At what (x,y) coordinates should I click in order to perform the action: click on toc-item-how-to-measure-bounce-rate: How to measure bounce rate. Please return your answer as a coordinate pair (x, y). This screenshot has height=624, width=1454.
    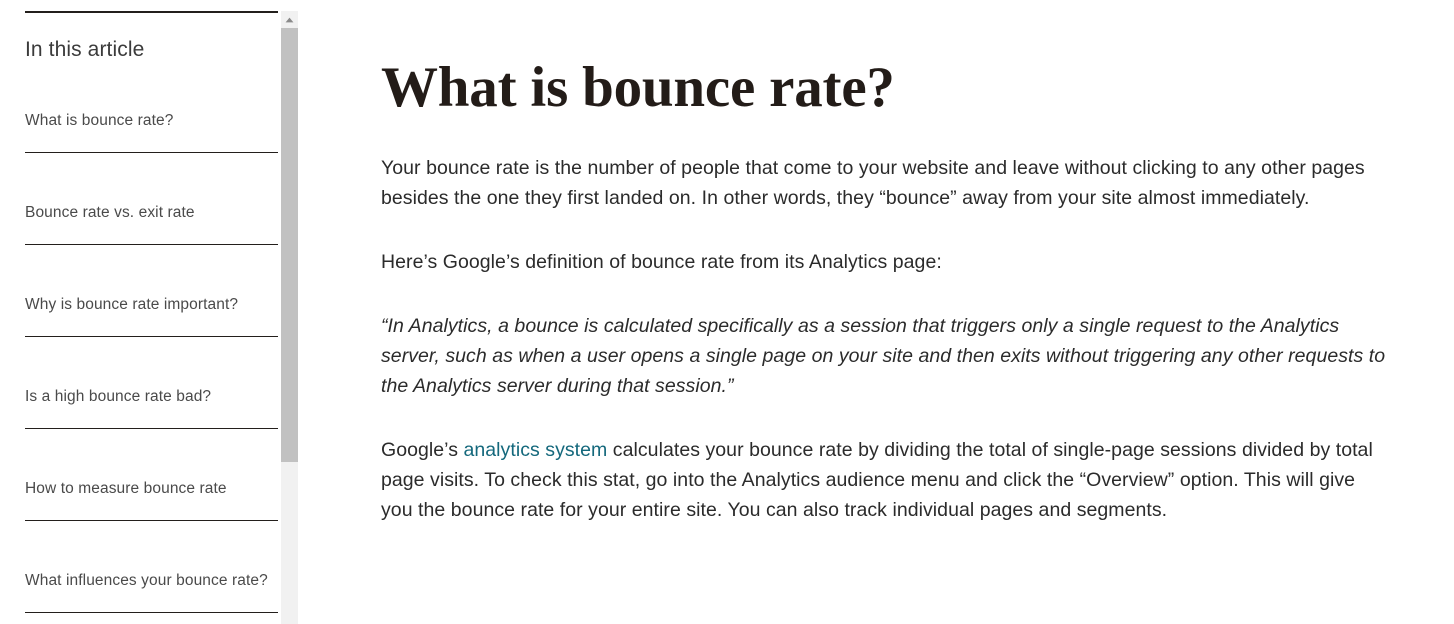
    Looking at the image, I should click on (151, 498).